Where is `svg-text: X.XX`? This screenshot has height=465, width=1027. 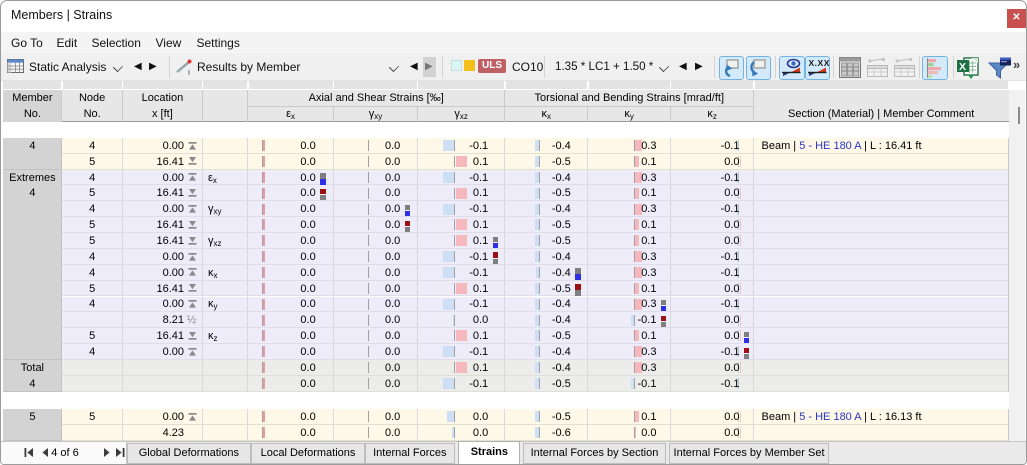 svg-text: X.XX is located at coordinates (818, 63).